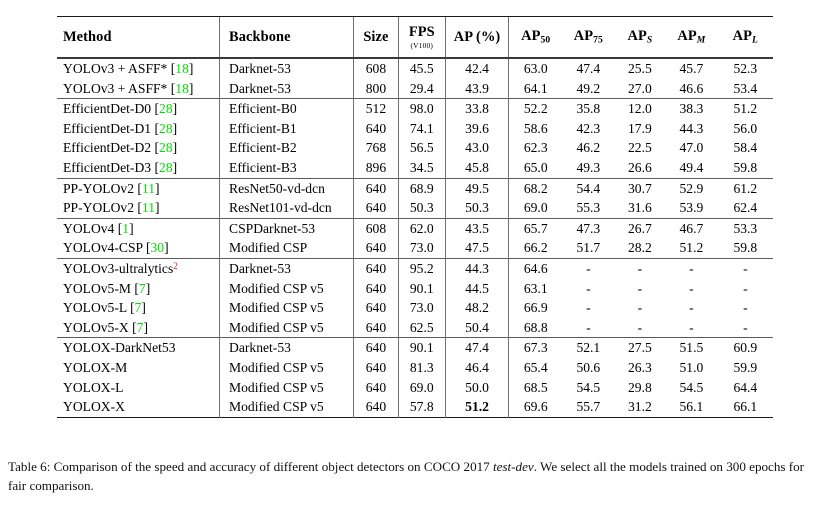  What do you see at coordinates (138, 268) in the screenshot?
I see `cell-method: YOLOv3-ultralytics2` at bounding box center [138, 268].